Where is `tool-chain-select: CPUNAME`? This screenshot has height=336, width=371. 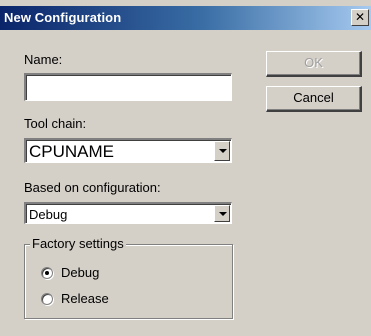
tool-chain-select: CPUNAME is located at coordinates (128, 150).